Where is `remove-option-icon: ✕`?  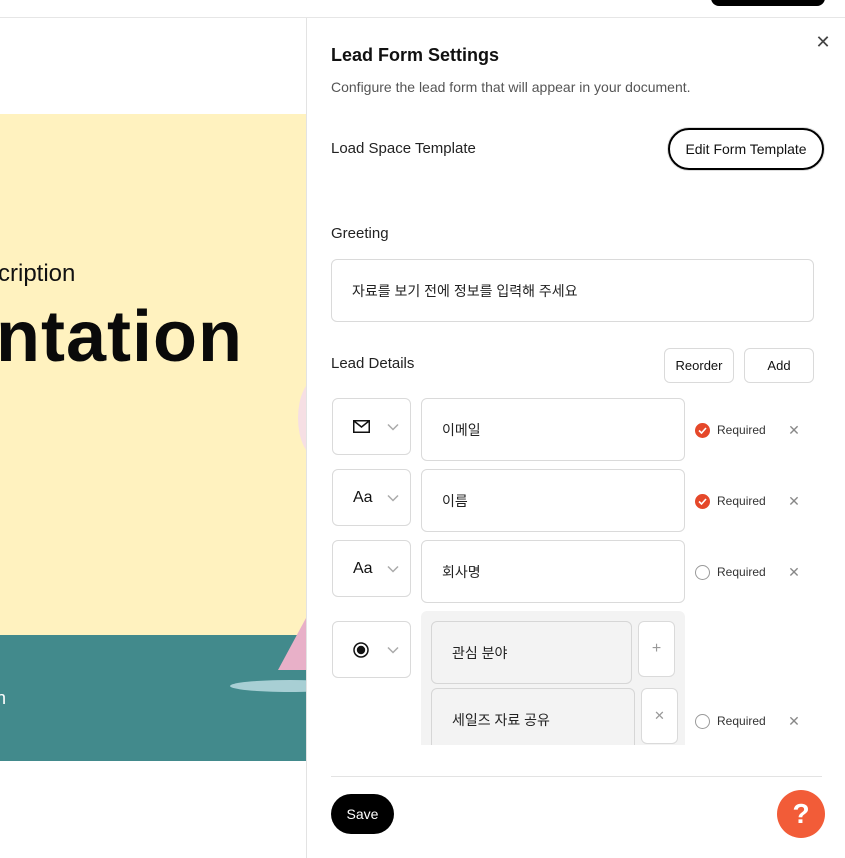 remove-option-icon: ✕ is located at coordinates (659, 716).